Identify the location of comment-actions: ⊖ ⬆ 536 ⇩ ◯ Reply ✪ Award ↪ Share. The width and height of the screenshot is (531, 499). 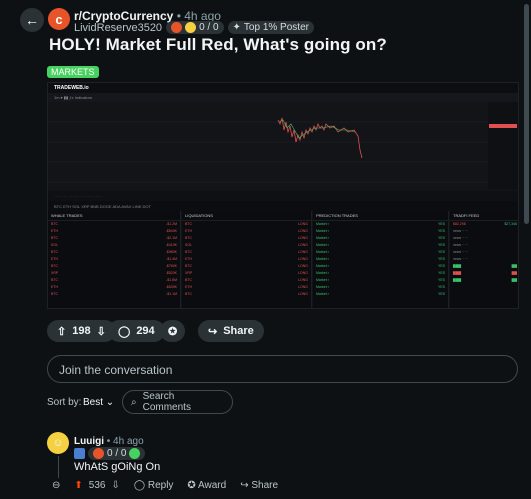
(165, 485).